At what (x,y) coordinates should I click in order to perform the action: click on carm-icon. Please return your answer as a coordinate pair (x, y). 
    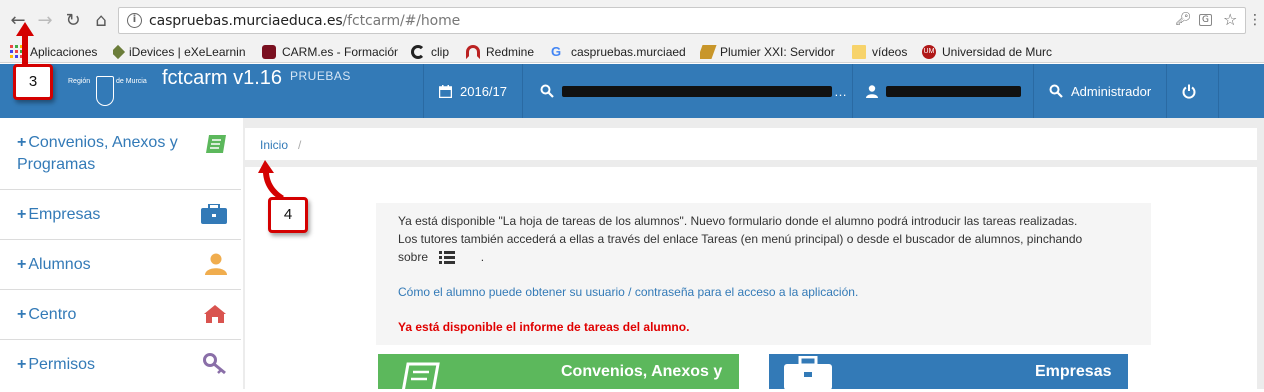
    Looking at the image, I should click on (269, 51).